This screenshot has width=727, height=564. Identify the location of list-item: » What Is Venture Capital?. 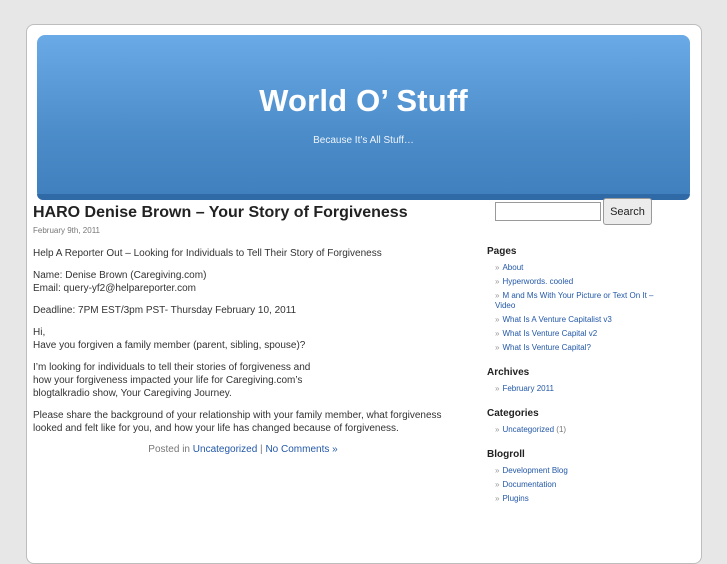
(576, 348).